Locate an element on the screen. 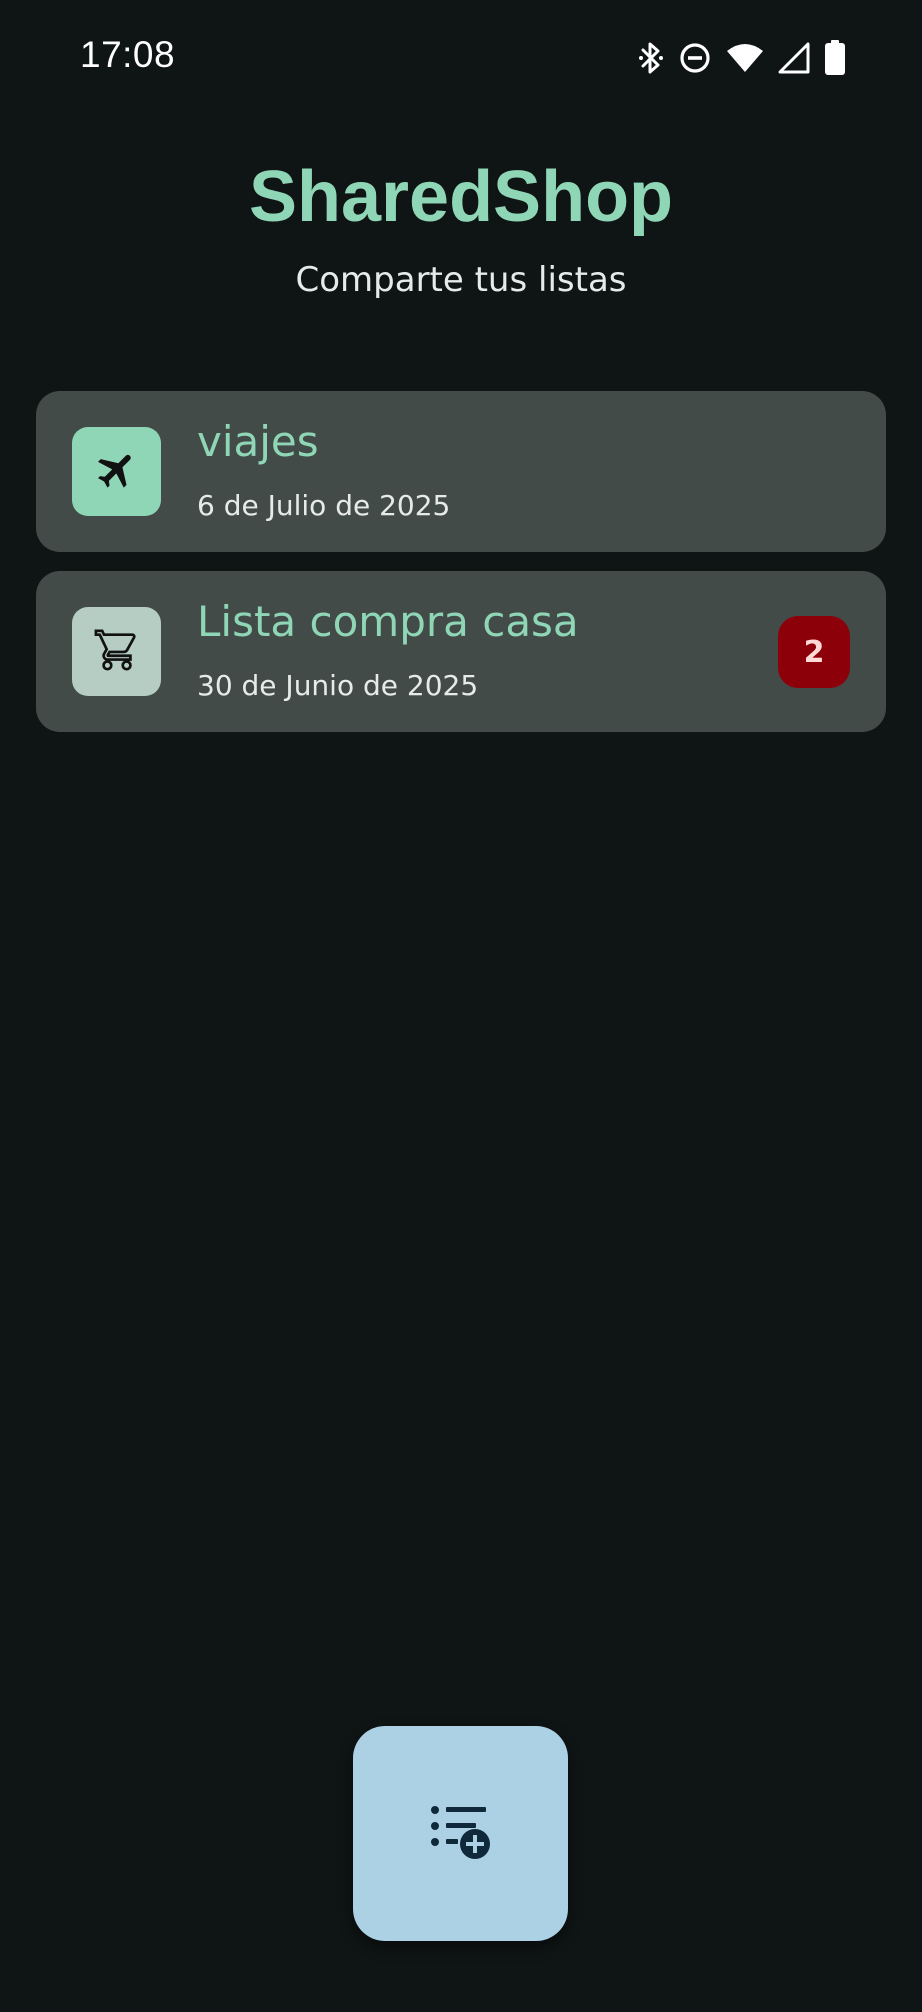  list-card-lista-compra-casa: Lista compra casa 30 de Junio de 2025 2 is located at coordinates (461, 651).